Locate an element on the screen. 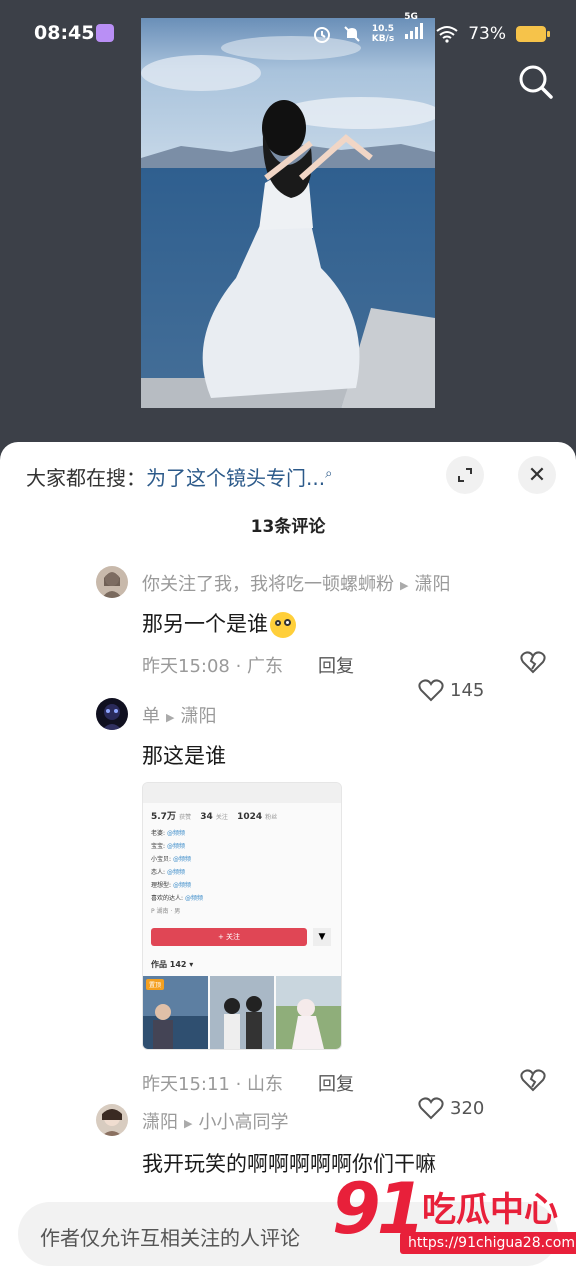 The height and width of the screenshot is (1280, 576). battery-percent: 73% is located at coordinates (487, 33).